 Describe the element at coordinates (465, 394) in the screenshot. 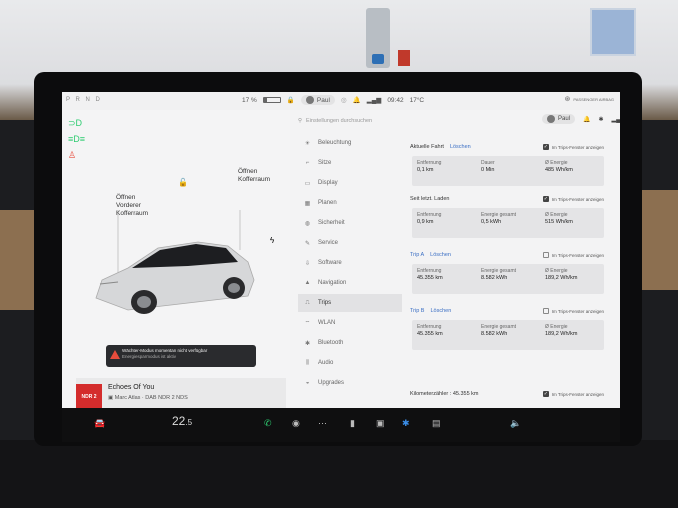

I see `odometer-value: 45.355 km` at that location.